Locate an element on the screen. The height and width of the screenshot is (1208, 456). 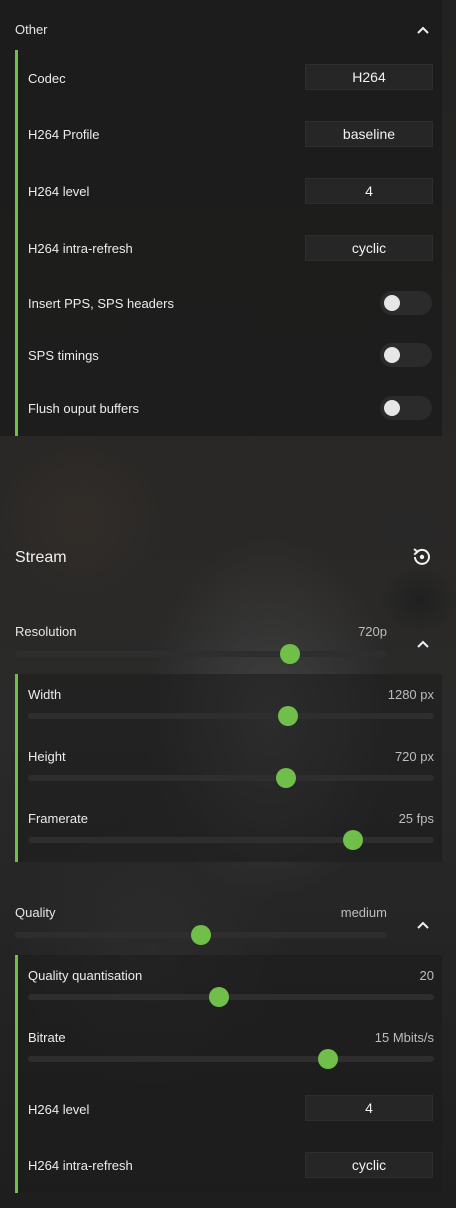
flush-buffers-toggle is located at coordinates (406, 408).